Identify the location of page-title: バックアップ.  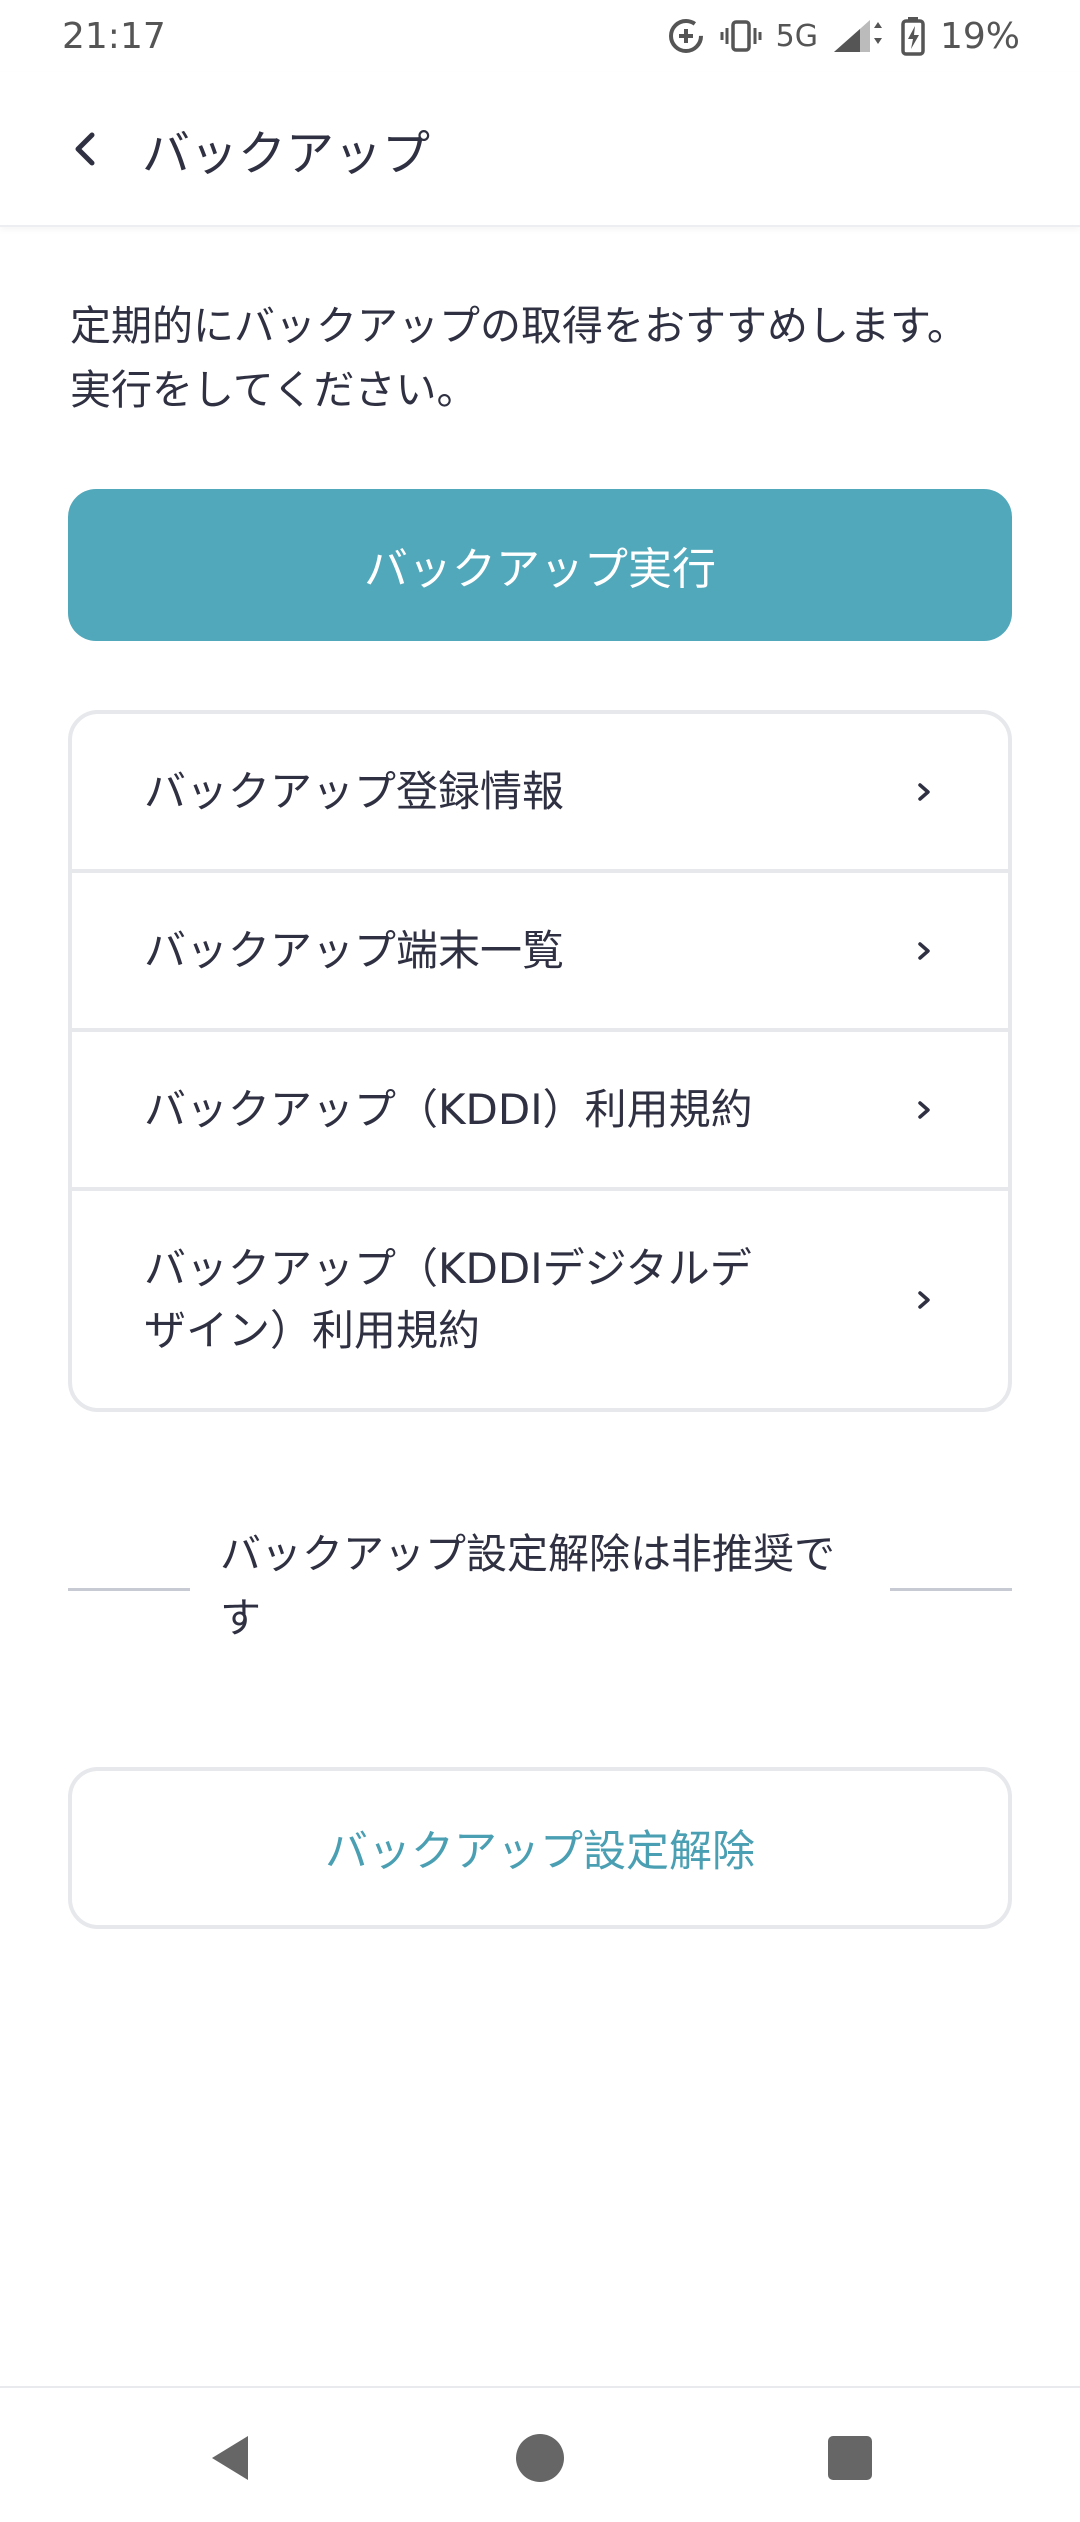
(286, 153).